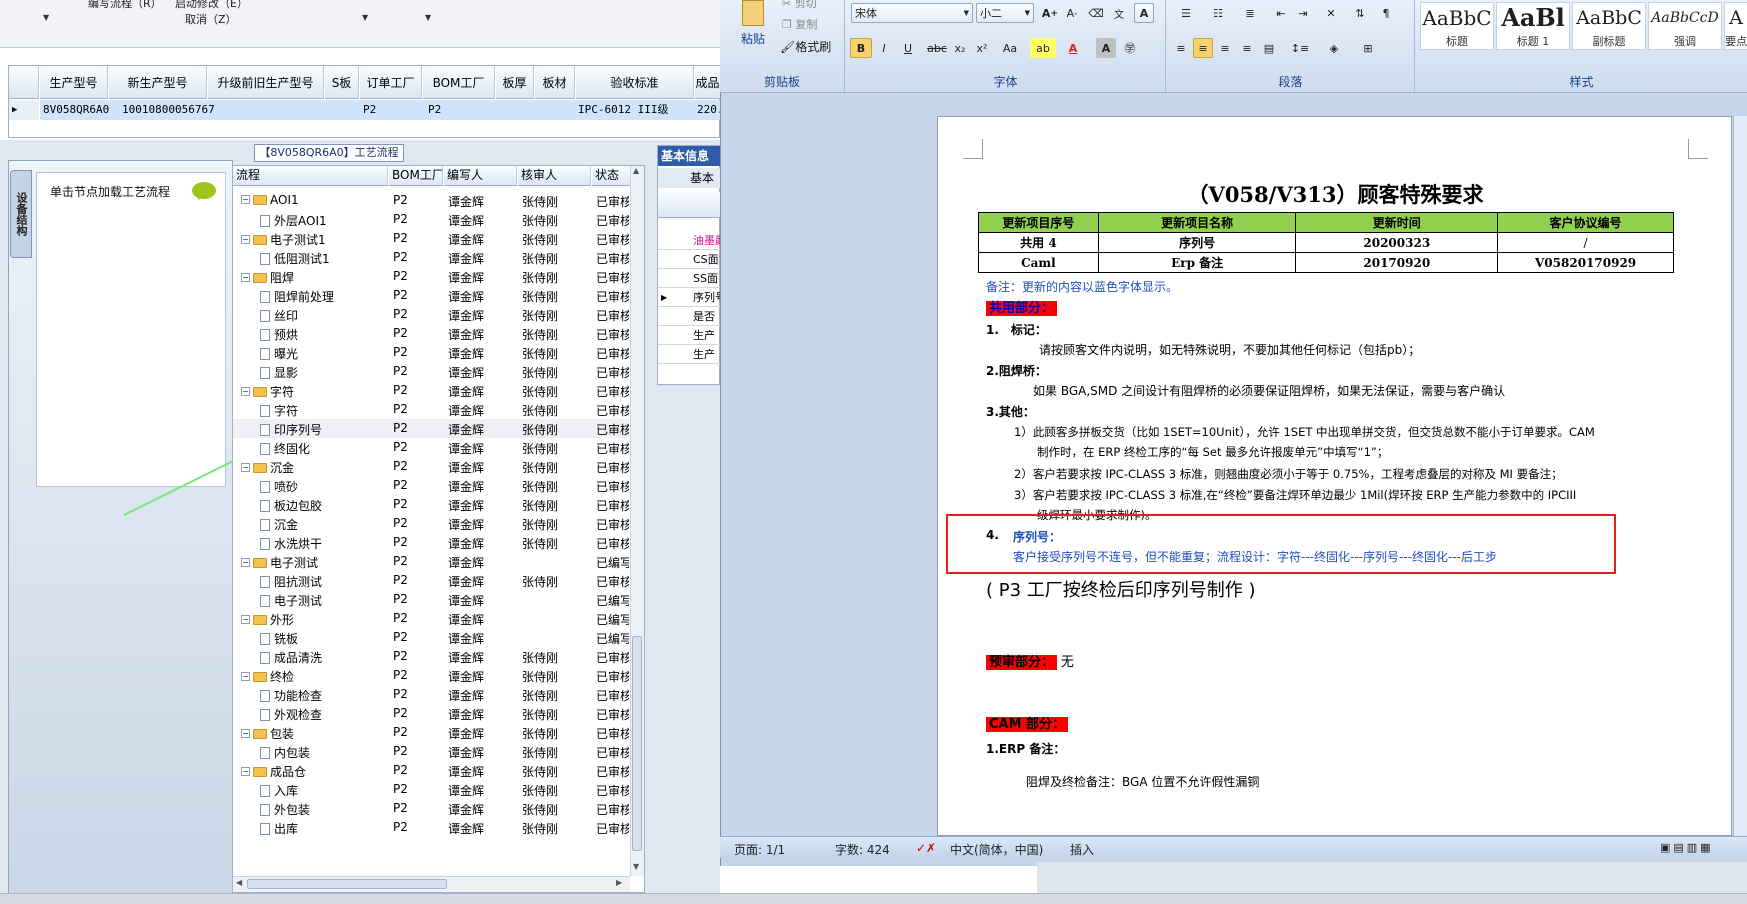  What do you see at coordinates (1250, 13) in the screenshot?
I see `multilevel-list-icon: ≣` at bounding box center [1250, 13].